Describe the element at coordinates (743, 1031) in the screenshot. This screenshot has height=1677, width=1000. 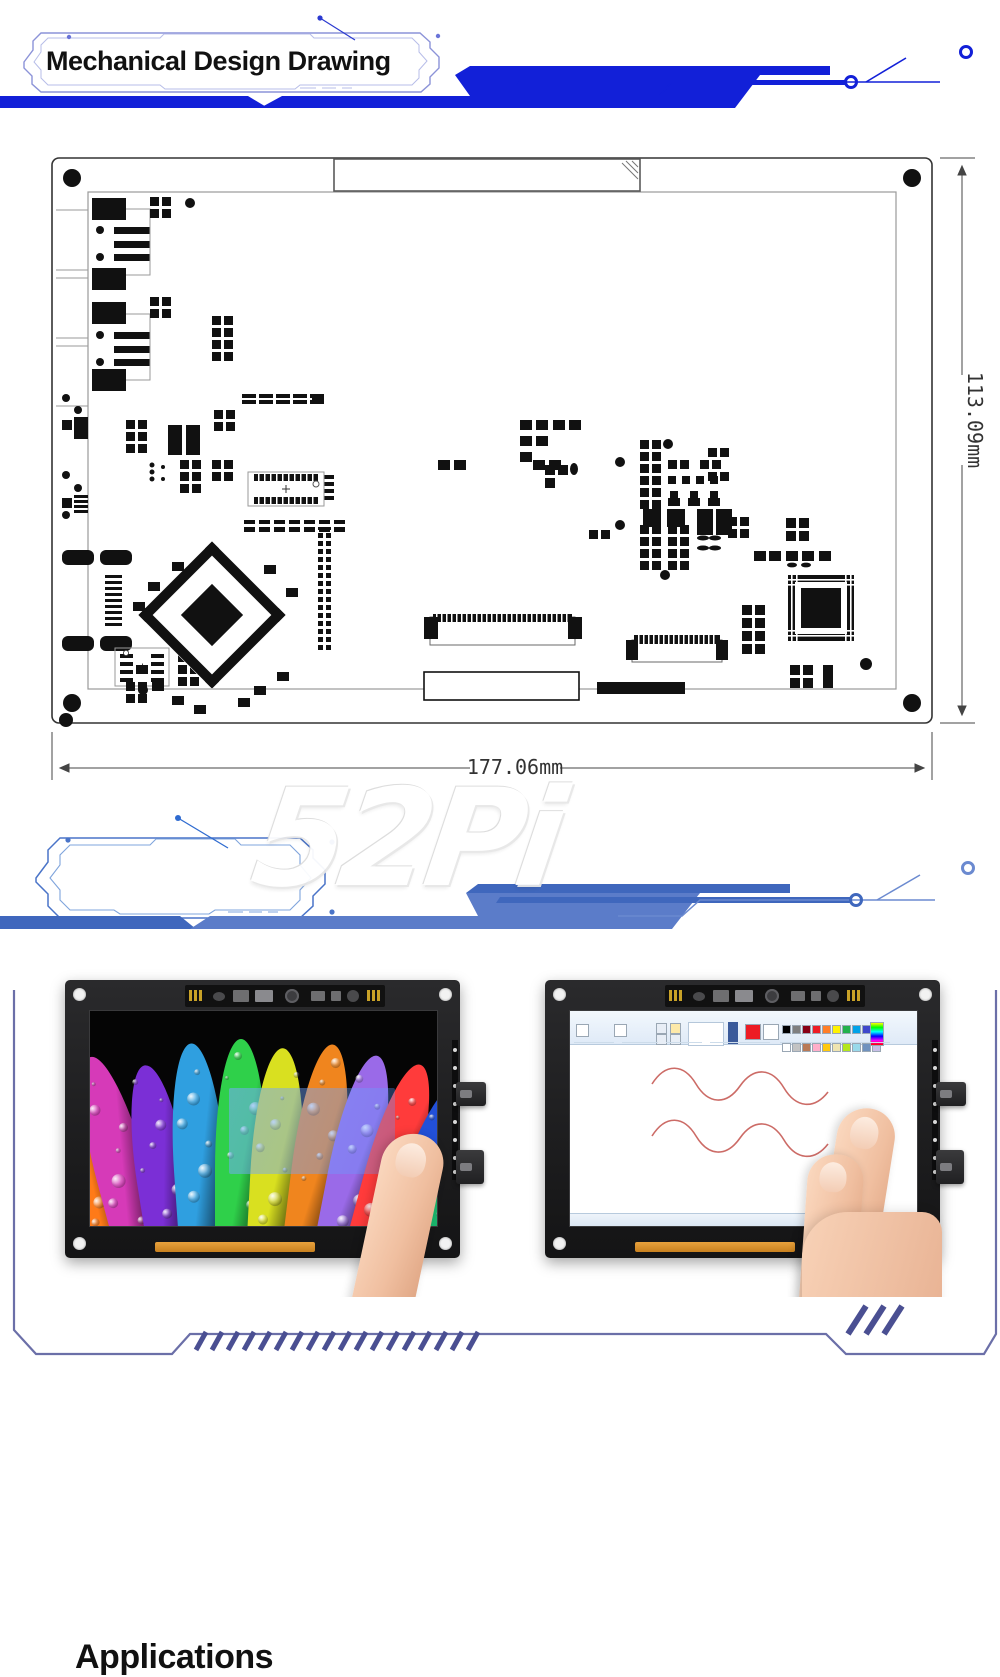
I see `paint-ribbon-toolbar` at that location.